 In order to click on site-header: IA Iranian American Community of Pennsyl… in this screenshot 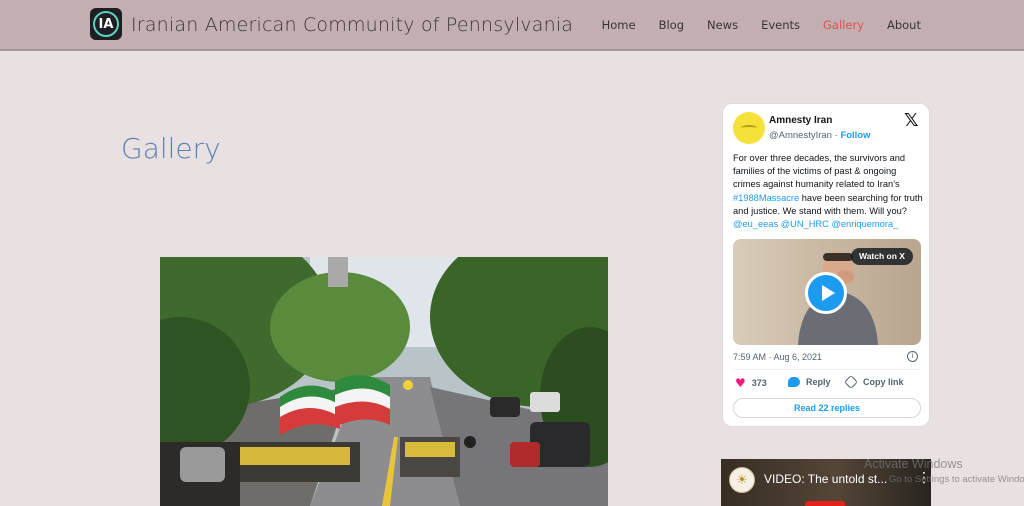, I will do `click(512, 25)`.